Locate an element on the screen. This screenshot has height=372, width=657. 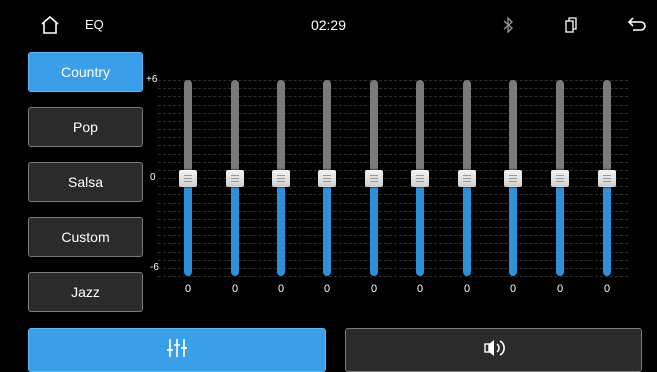
equalizer-tab-button is located at coordinates (177, 350).